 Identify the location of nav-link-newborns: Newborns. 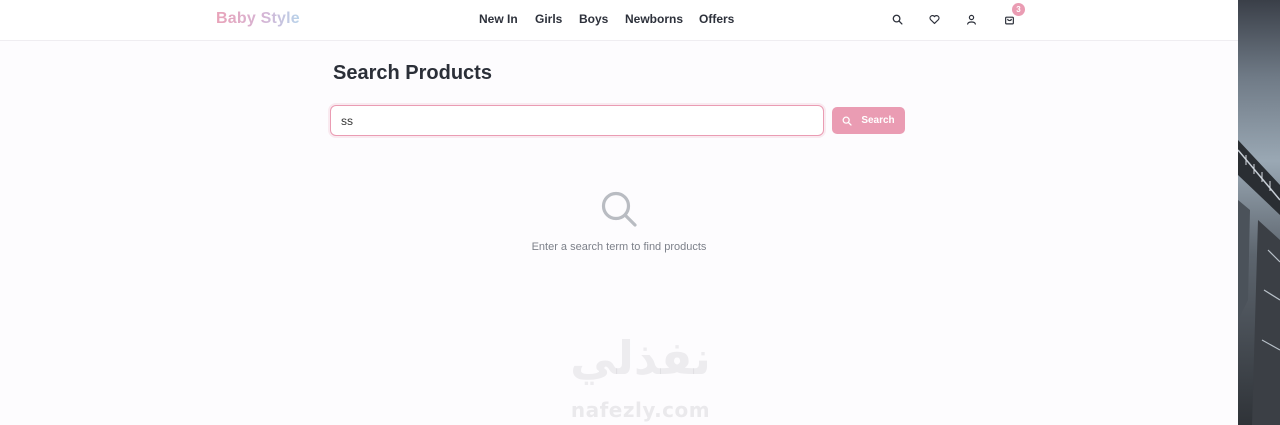
(654, 19).